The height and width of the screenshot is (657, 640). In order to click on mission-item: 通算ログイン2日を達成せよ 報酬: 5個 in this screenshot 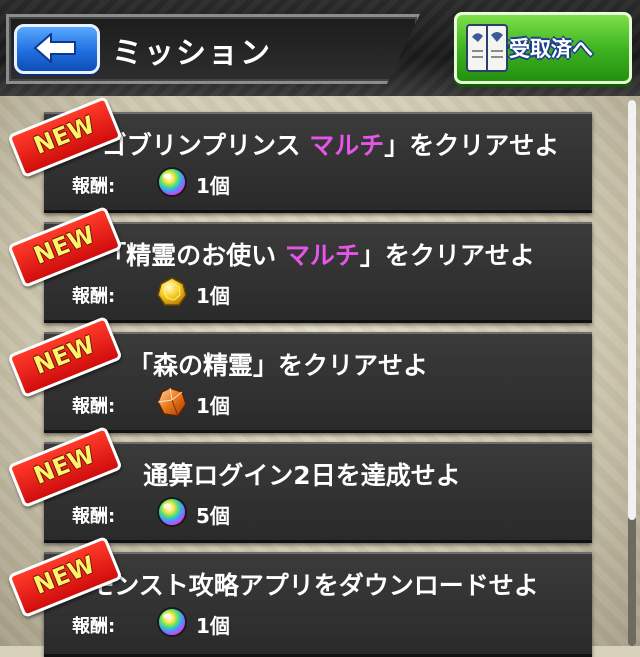, I will do `click(318, 492)`.